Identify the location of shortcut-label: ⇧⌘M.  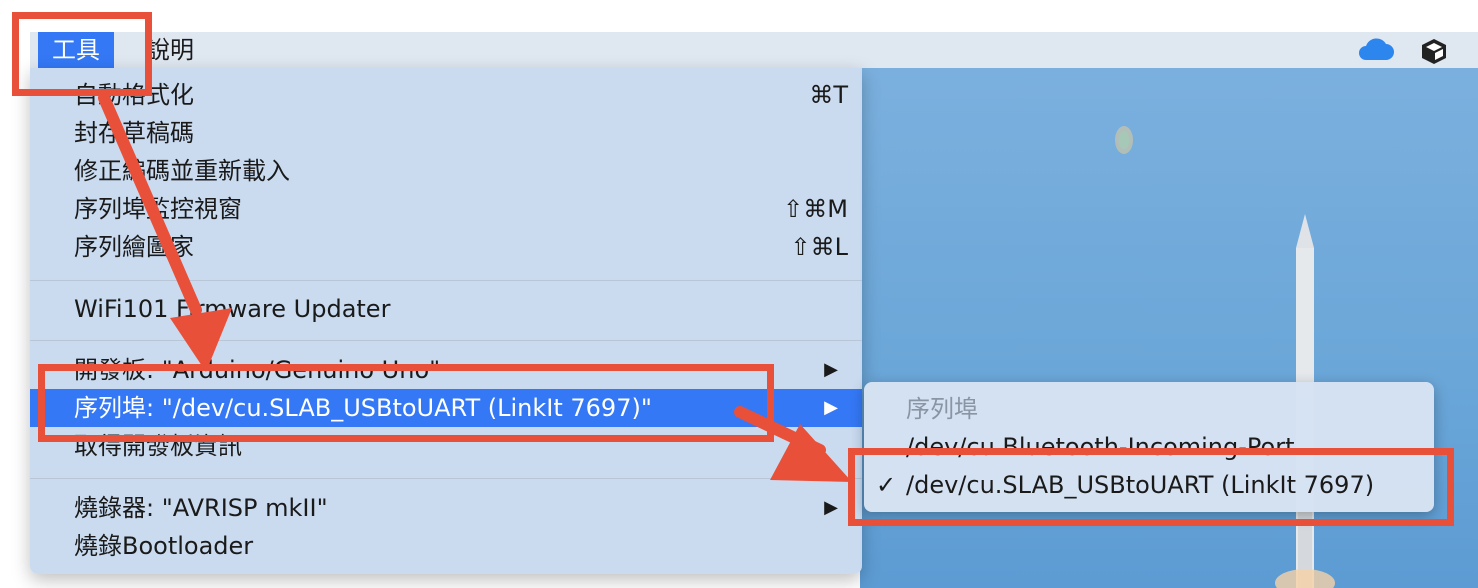
(815, 209).